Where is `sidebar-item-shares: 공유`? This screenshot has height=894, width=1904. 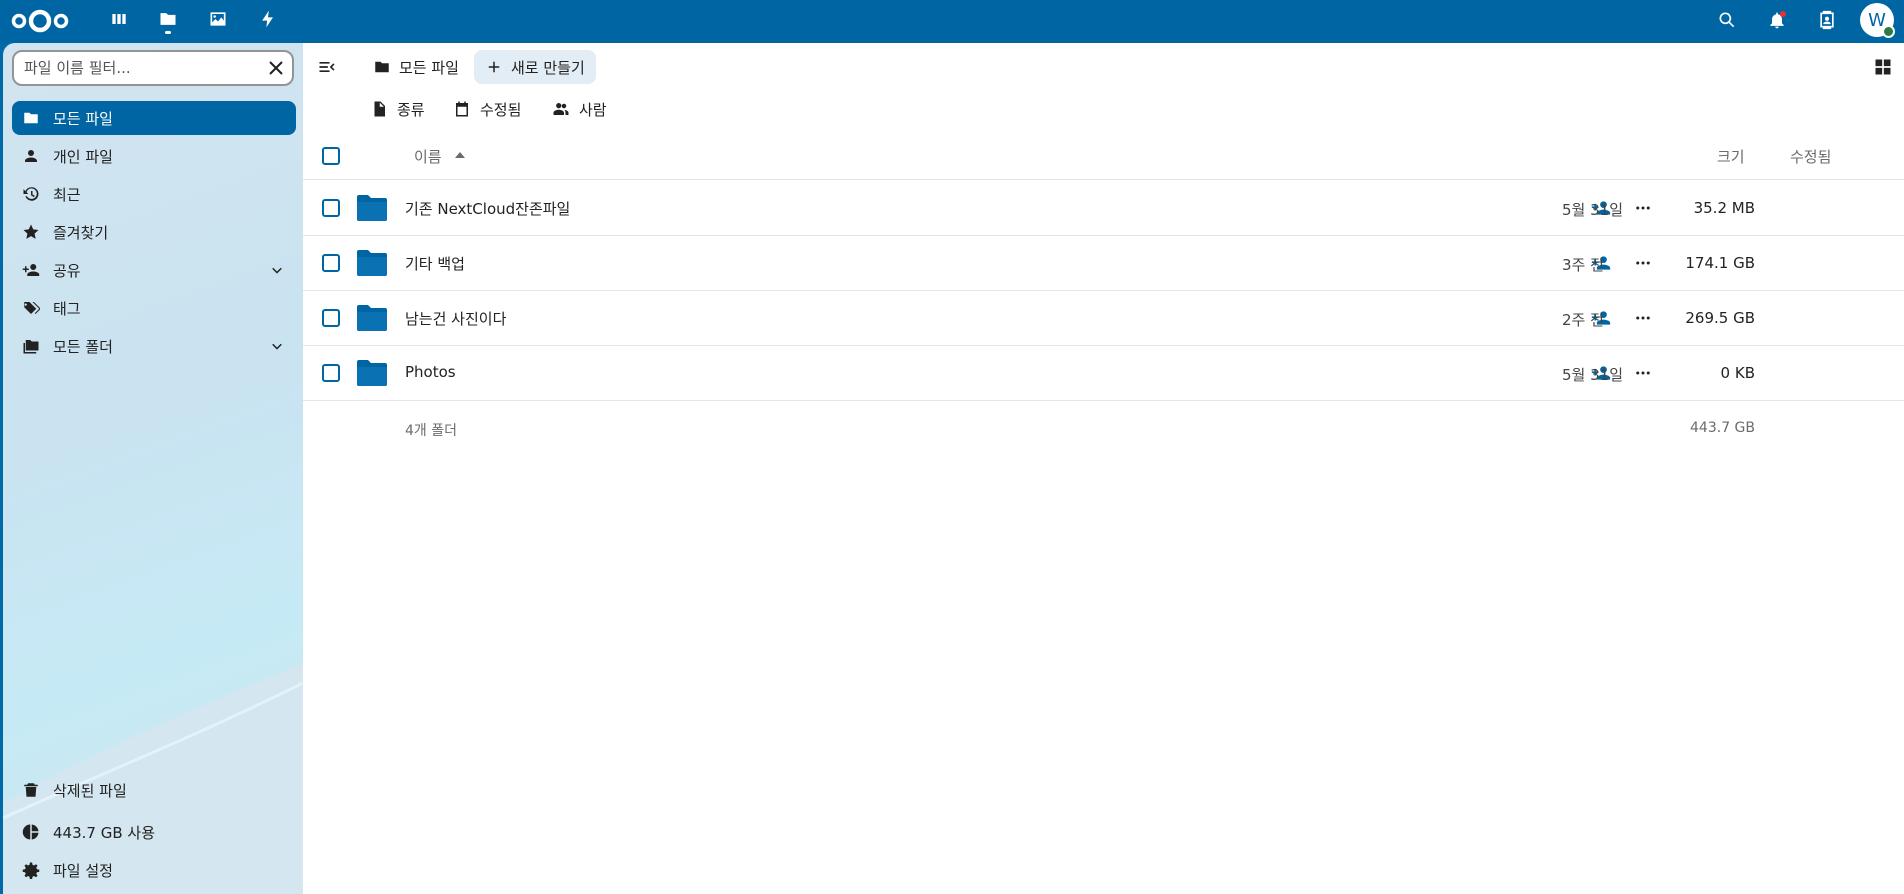
sidebar-item-shares: 공유 is located at coordinates (154, 270).